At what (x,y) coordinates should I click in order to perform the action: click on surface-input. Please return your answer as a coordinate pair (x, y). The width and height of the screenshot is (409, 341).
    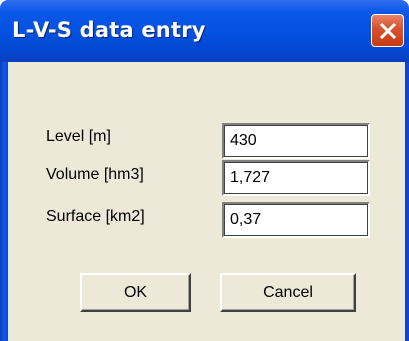
    Looking at the image, I should click on (296, 220).